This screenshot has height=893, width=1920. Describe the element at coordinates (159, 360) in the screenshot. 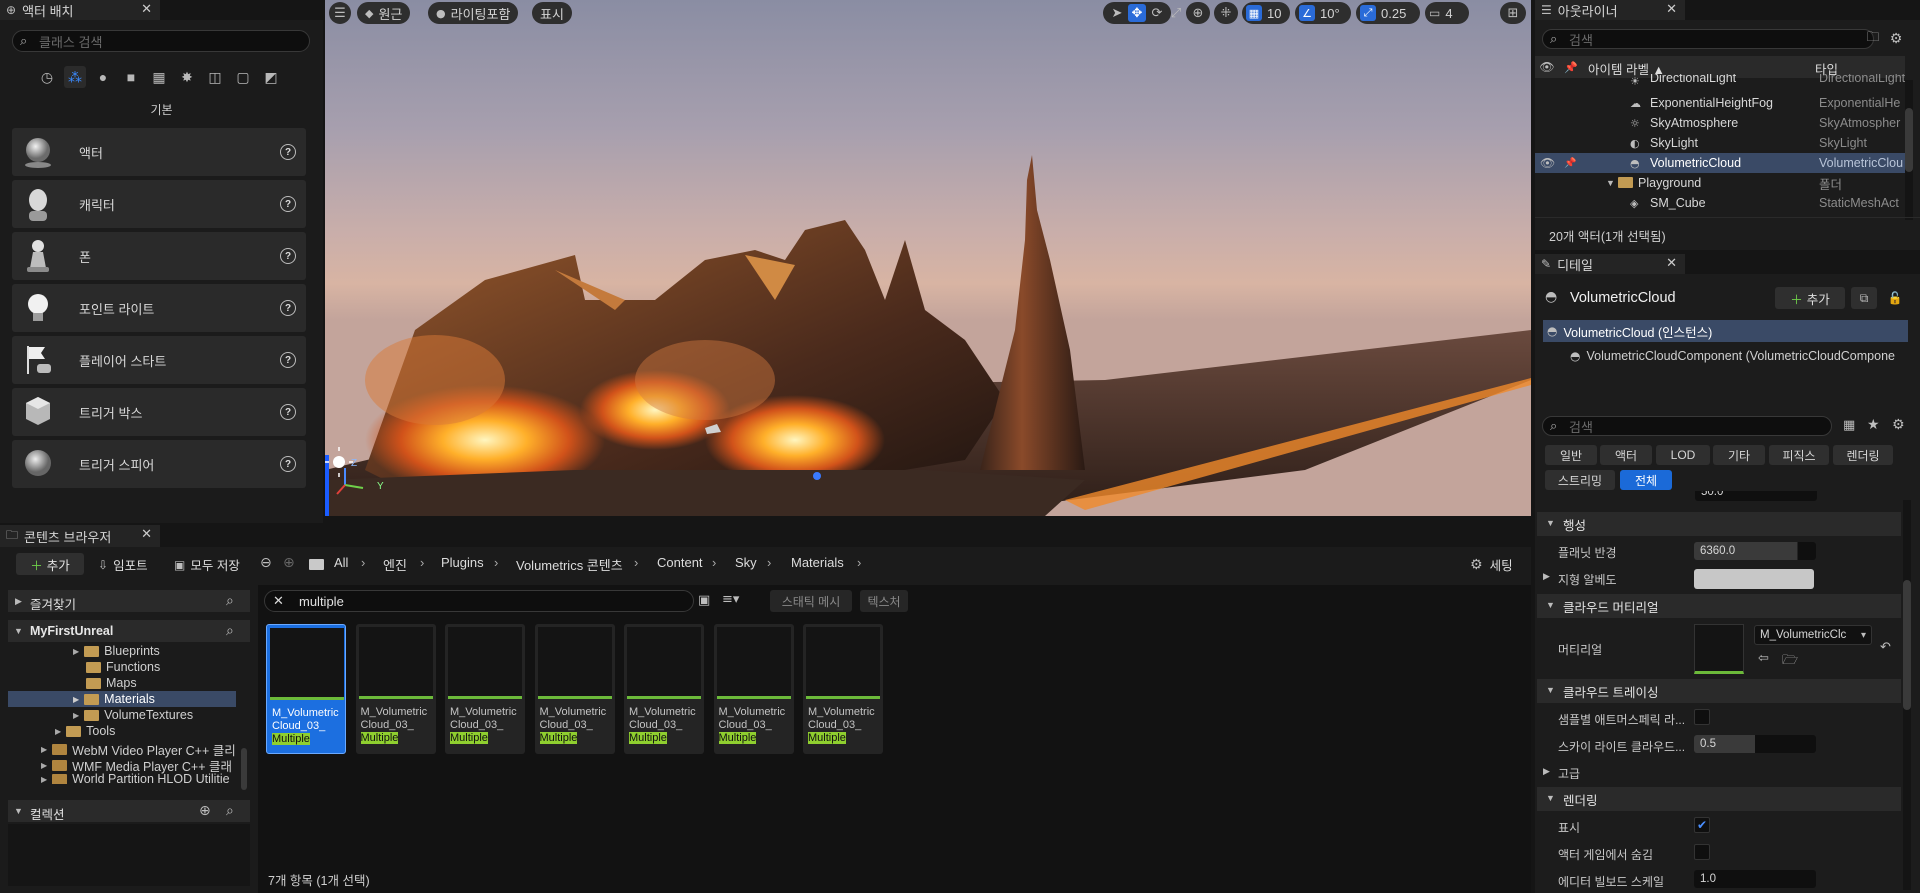

I see `place-item-player-start: 플레이어 스타트 ?` at that location.